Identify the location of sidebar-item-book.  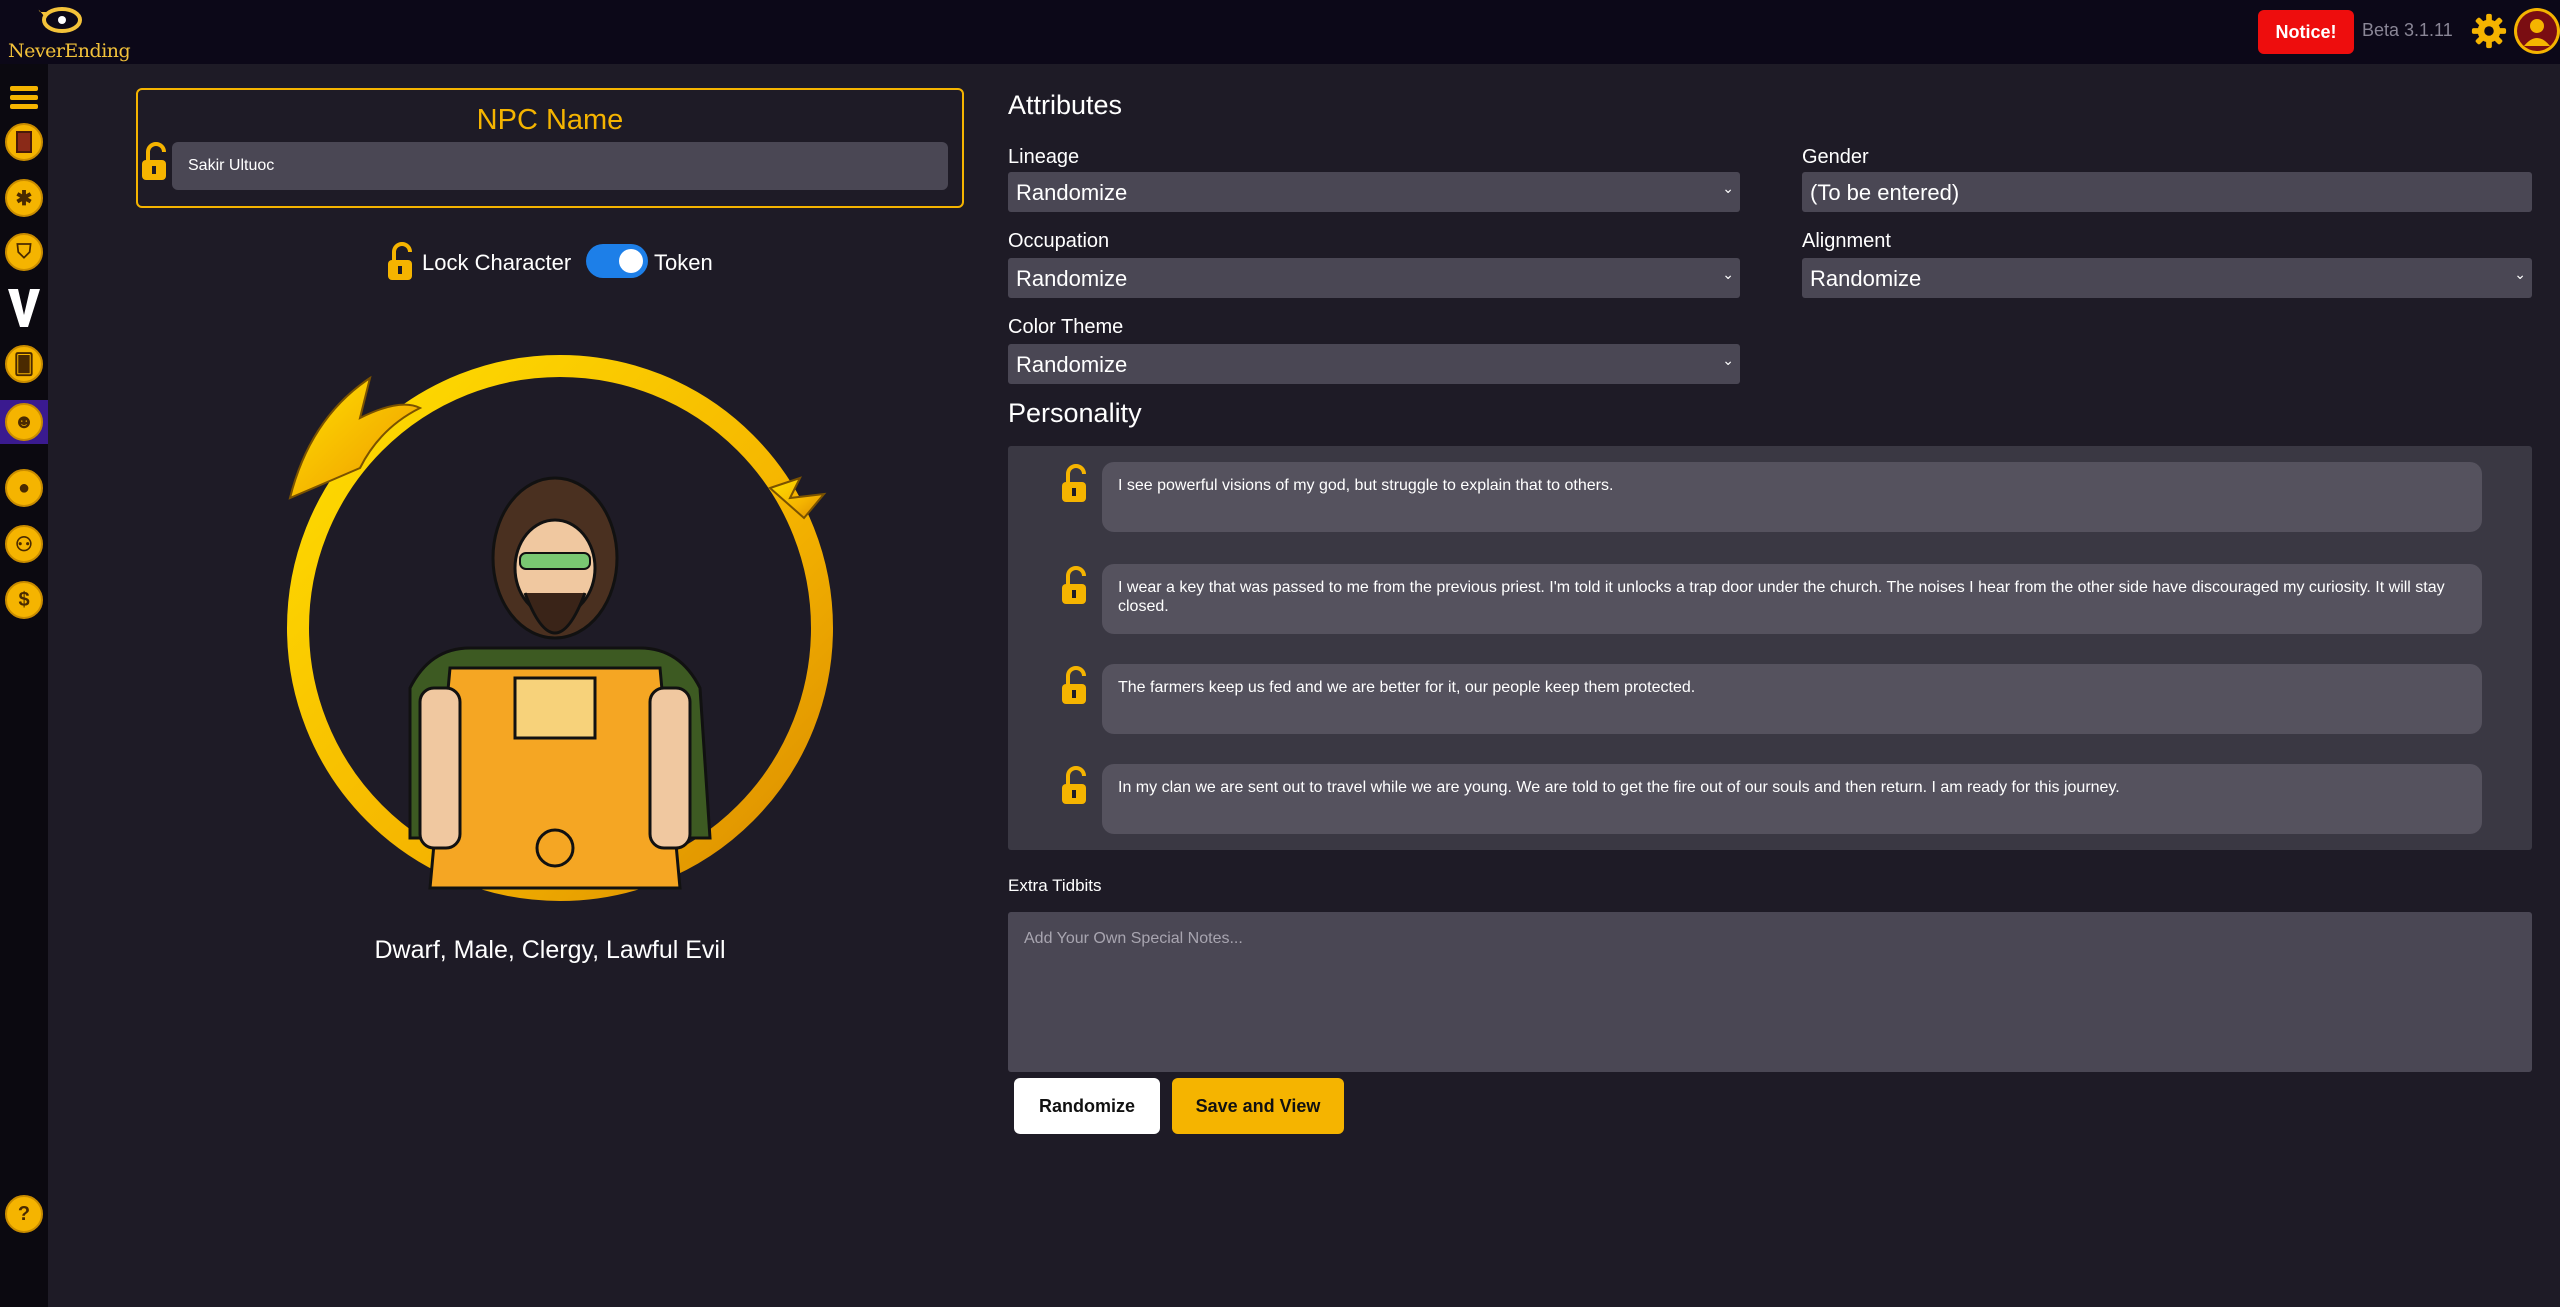
(24, 142).